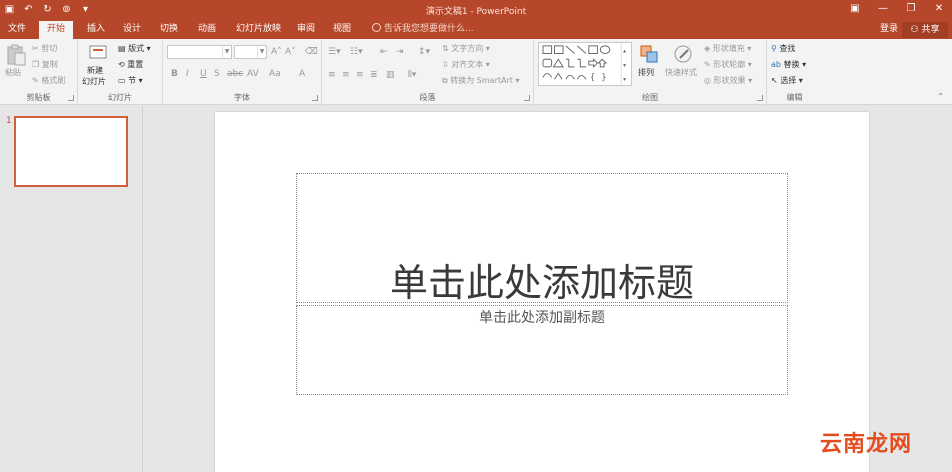 Image resolution: width=952 pixels, height=472 pixels. What do you see at coordinates (400, 52) in the screenshot?
I see `increase-indent-icon: ⇥` at bounding box center [400, 52].